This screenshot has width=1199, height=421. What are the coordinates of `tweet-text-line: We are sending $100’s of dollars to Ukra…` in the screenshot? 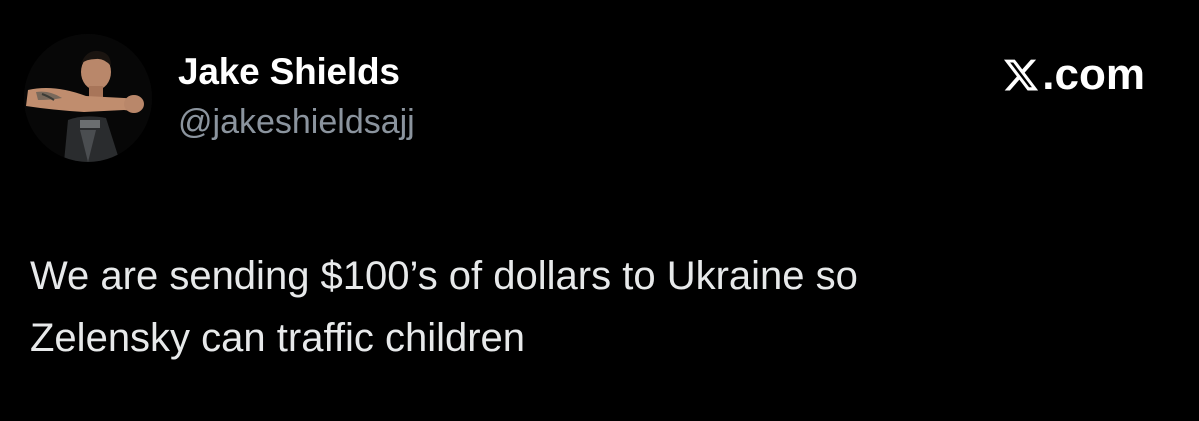 It's located at (444, 276).